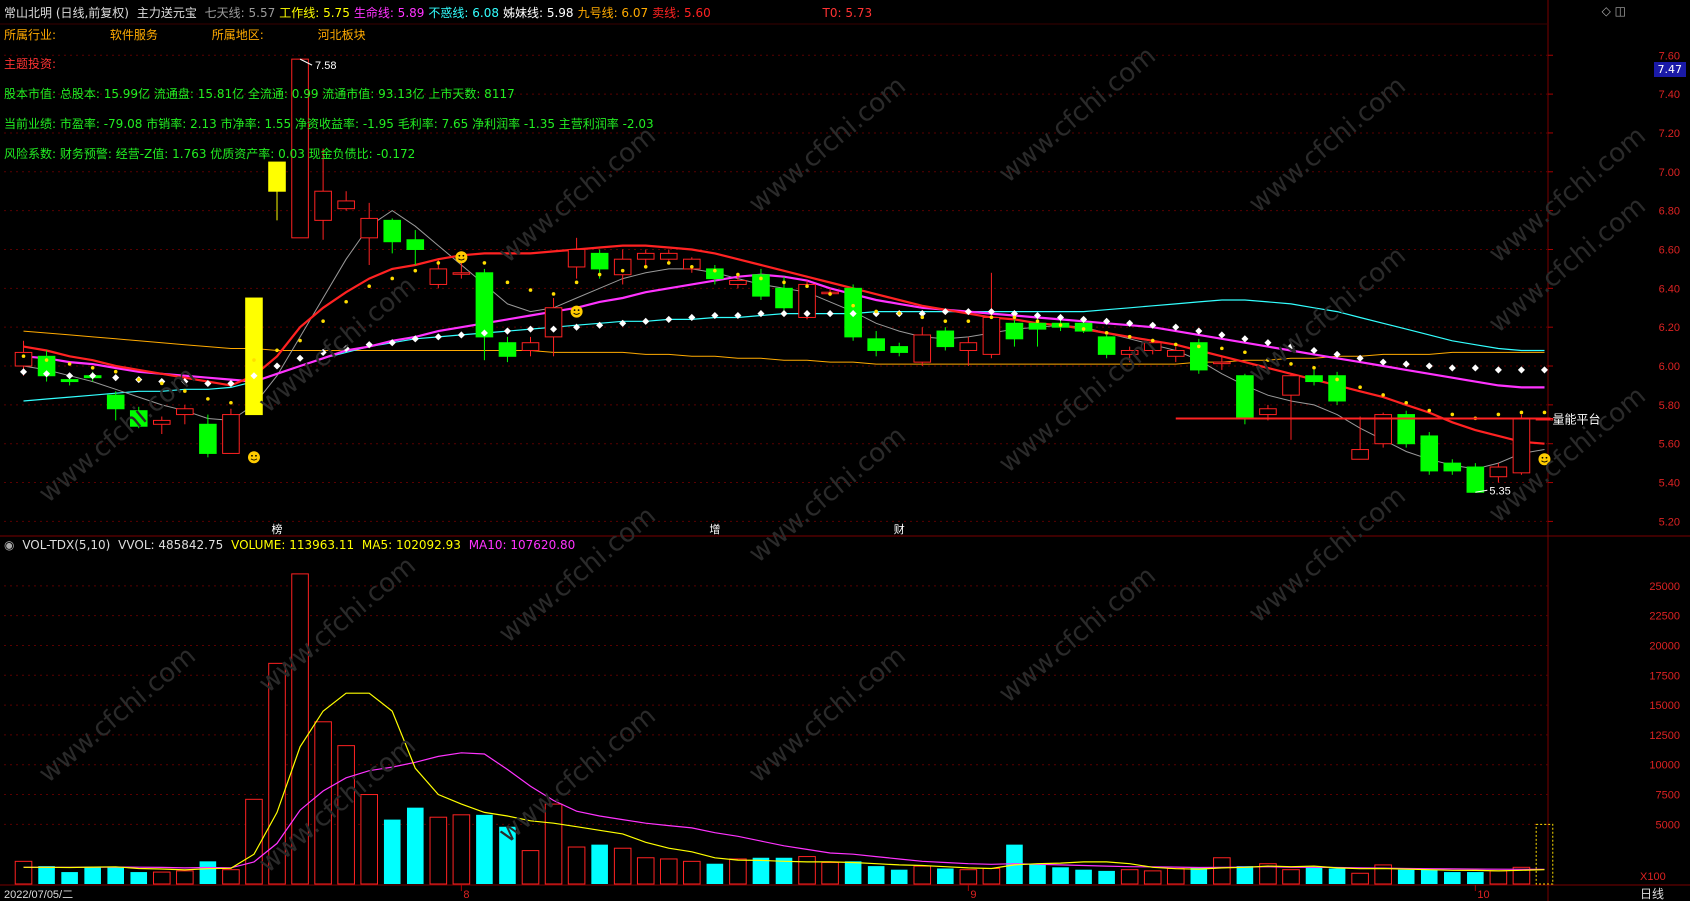 The height and width of the screenshot is (901, 1690). I want to click on diamond-icon: ◇, so click(1606, 11).